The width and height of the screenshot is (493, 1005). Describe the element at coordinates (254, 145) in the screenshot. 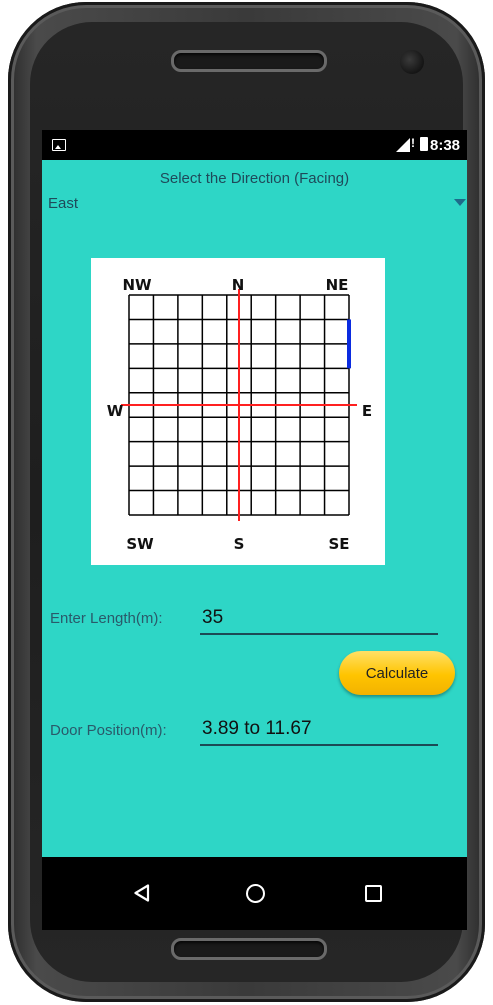

I see `status-bar: ! 8:38` at that location.